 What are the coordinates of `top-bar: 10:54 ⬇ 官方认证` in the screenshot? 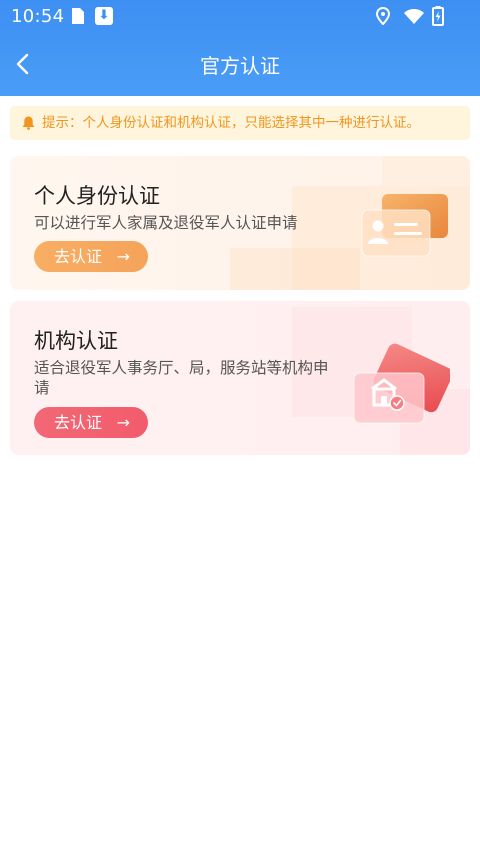 It's located at (240, 48).